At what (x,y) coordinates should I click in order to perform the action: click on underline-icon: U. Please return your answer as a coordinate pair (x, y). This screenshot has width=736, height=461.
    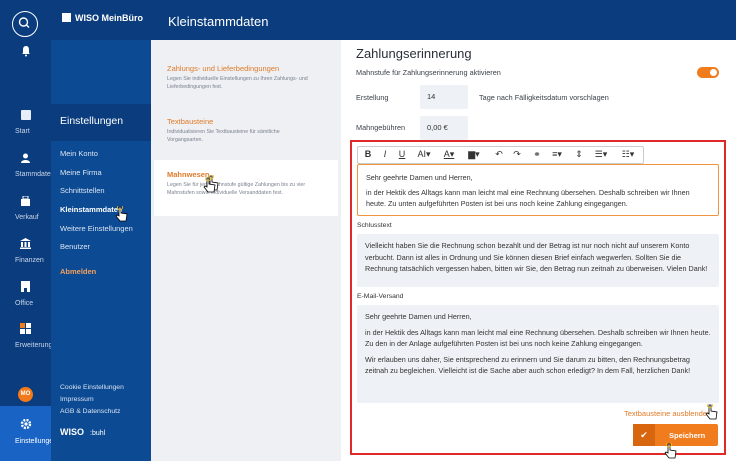
    Looking at the image, I should click on (402, 154).